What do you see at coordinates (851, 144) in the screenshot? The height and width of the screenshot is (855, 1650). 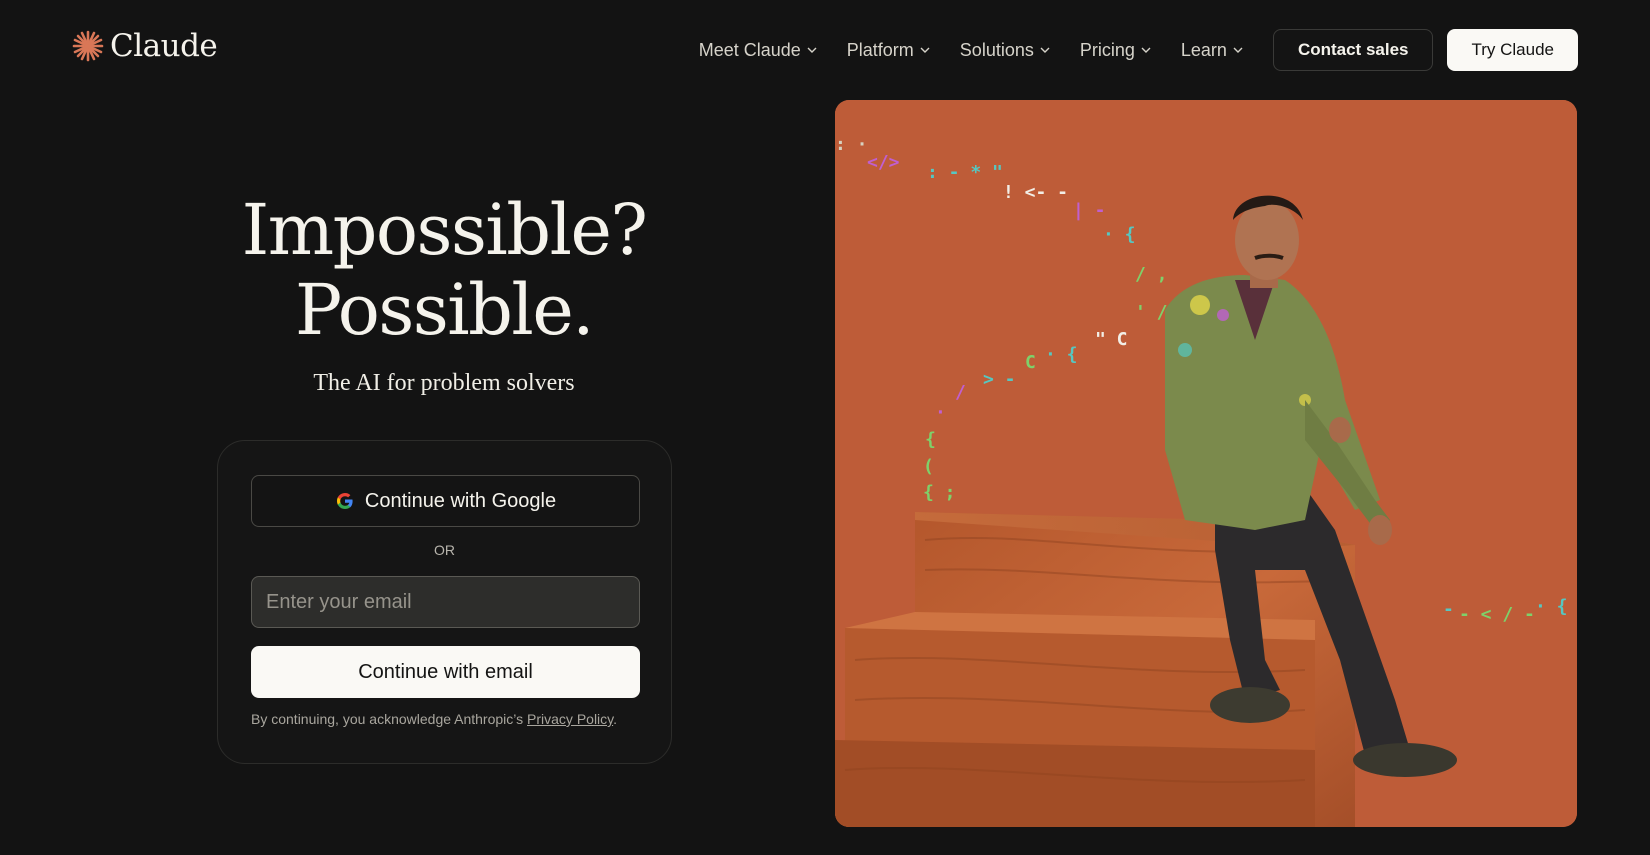 I see `svg-text:: ·: : ·` at bounding box center [851, 144].